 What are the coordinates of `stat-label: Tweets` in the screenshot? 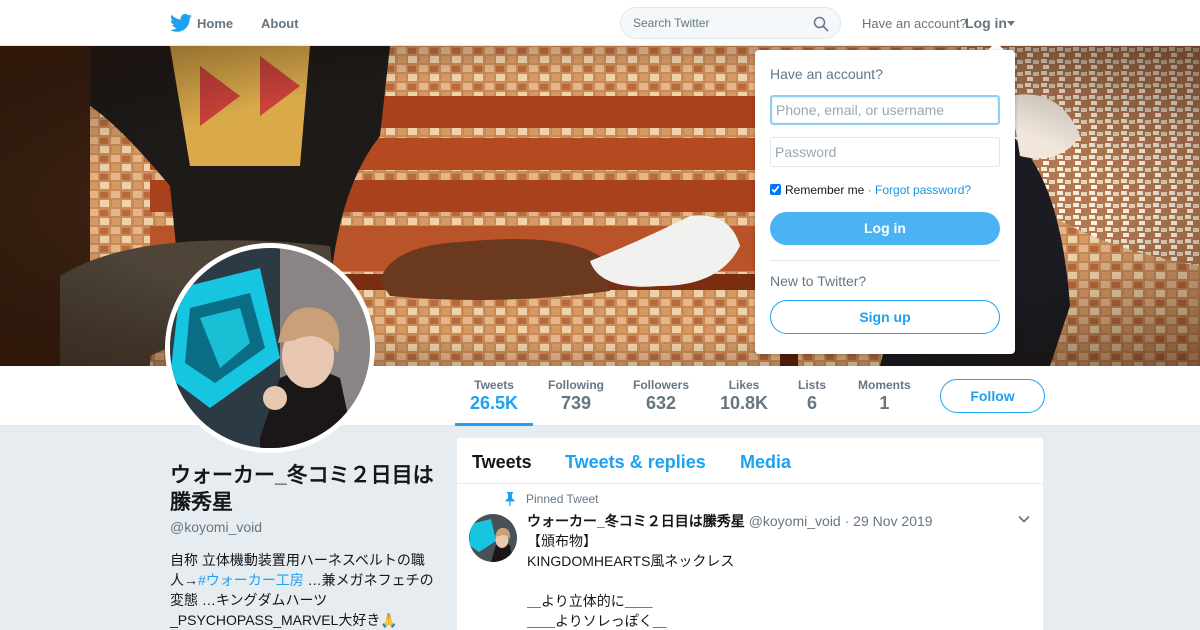 It's located at (494, 385).